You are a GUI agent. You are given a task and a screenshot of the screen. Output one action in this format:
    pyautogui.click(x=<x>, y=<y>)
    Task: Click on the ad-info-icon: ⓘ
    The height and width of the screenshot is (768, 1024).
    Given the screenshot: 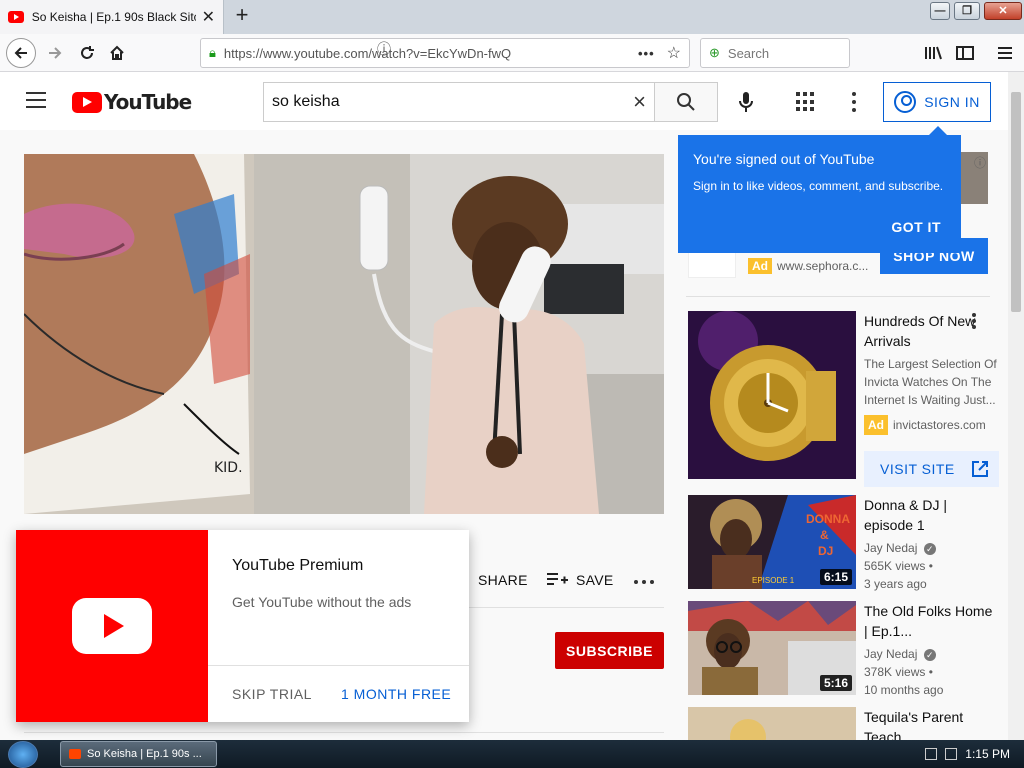 What is the action you would take?
    pyautogui.click(x=980, y=162)
    